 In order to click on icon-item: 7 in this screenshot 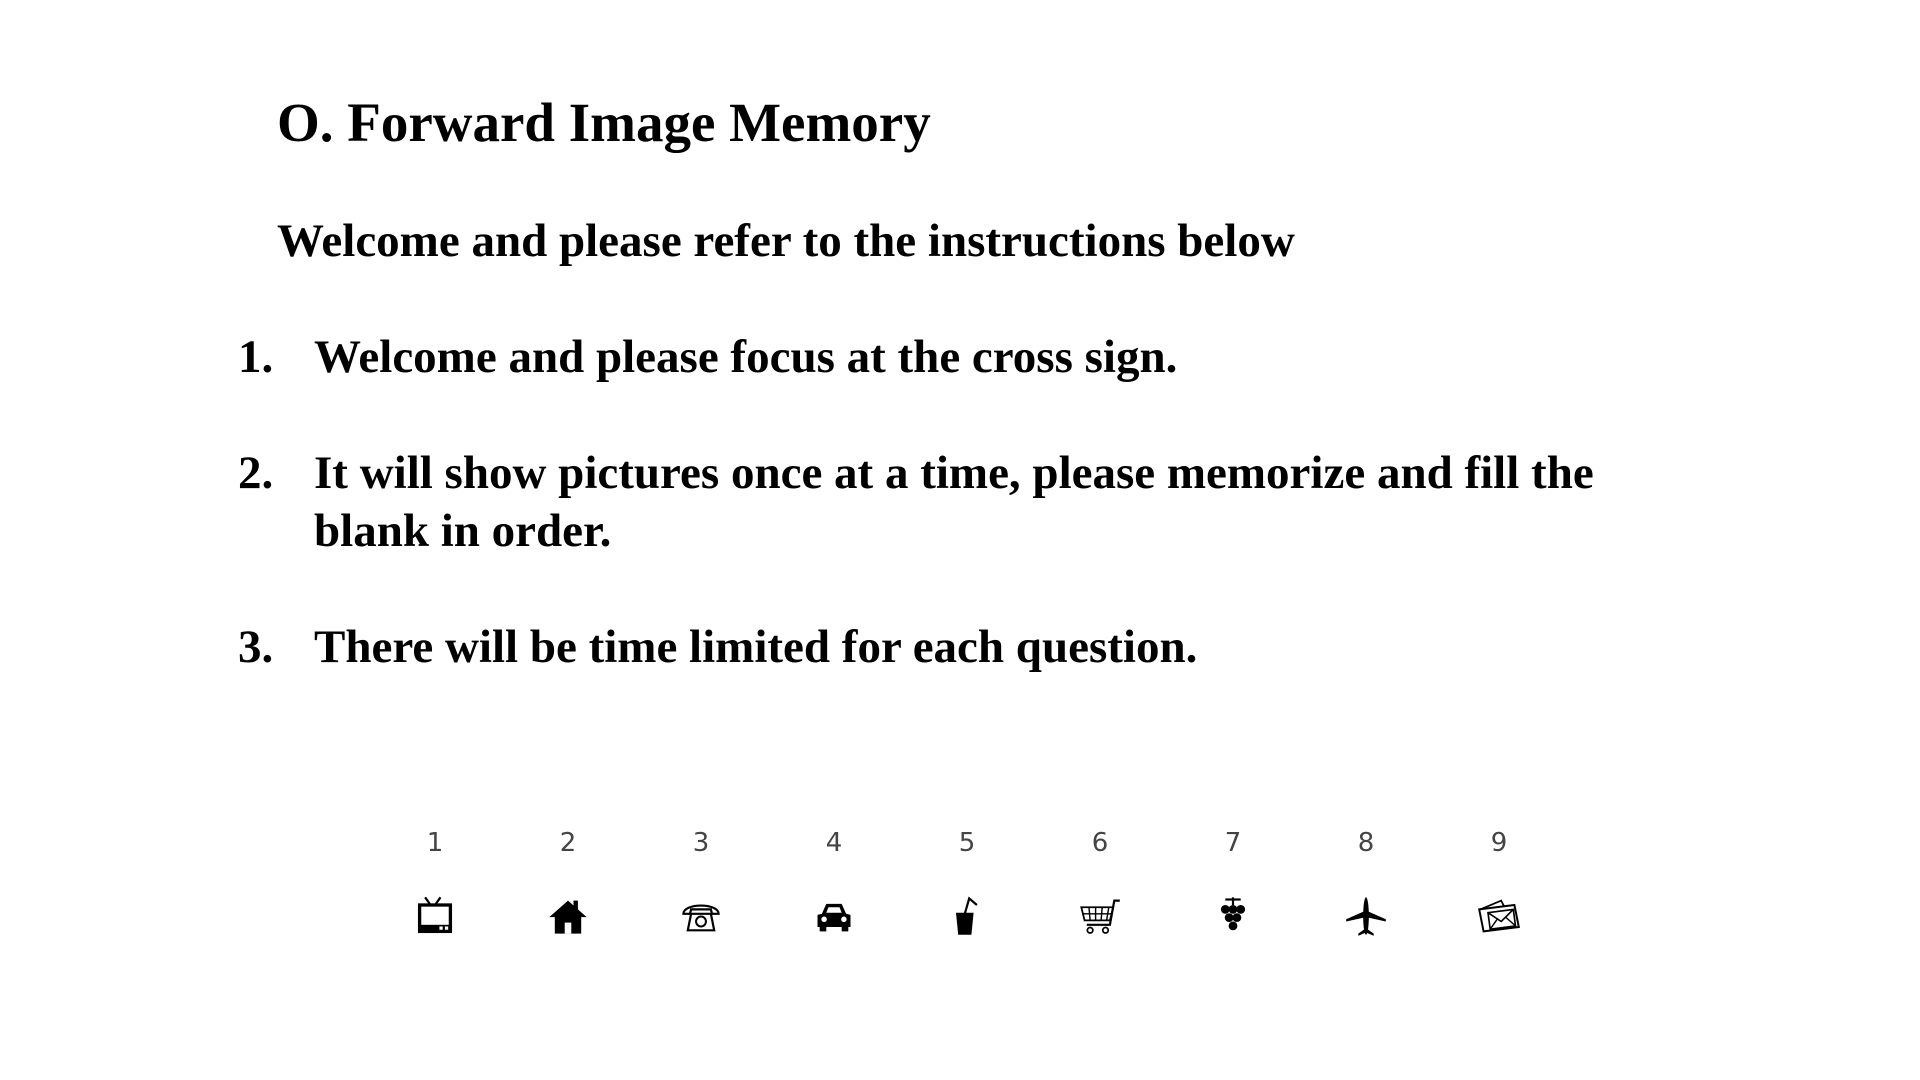, I will do `click(1233, 882)`.